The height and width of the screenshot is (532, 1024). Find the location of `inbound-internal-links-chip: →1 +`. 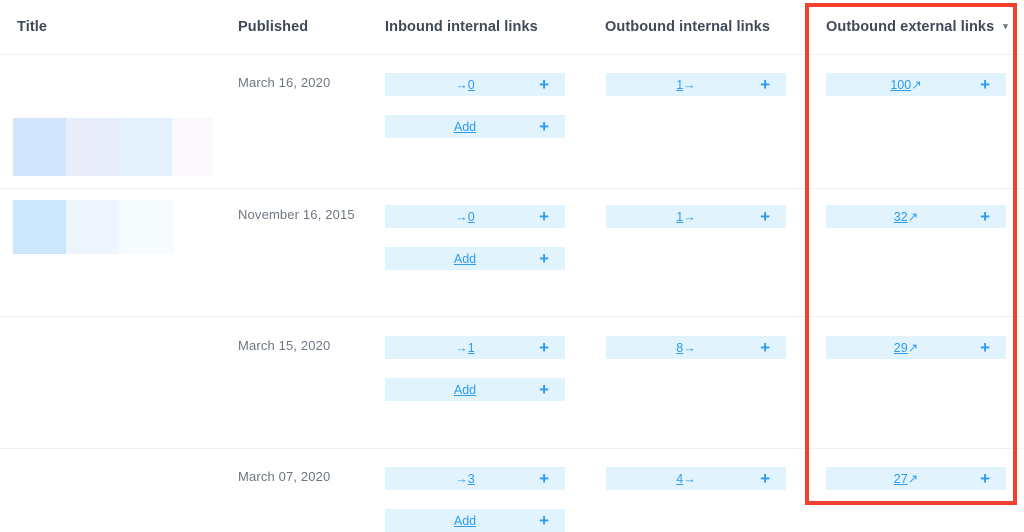

inbound-internal-links-chip: →1 + is located at coordinates (475, 347).